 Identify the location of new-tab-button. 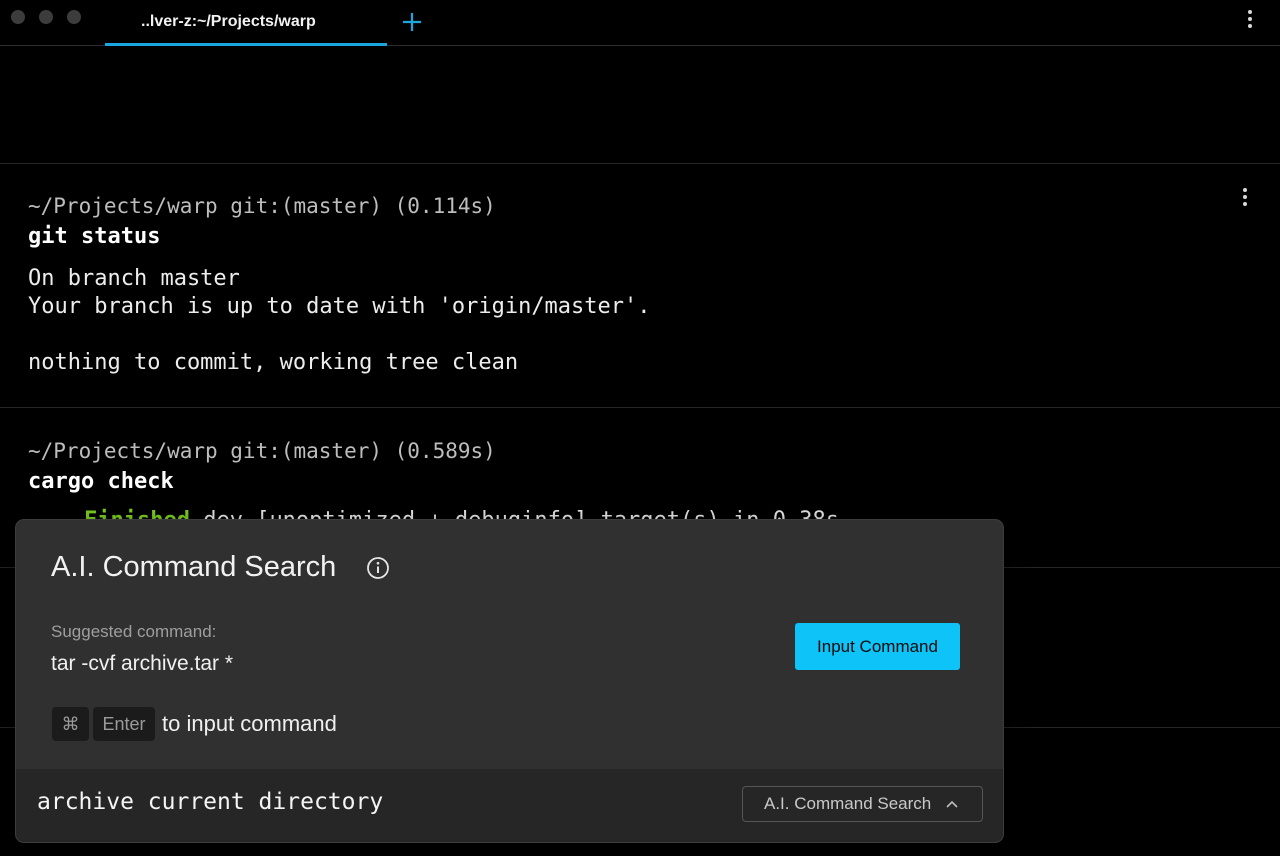
(412, 22).